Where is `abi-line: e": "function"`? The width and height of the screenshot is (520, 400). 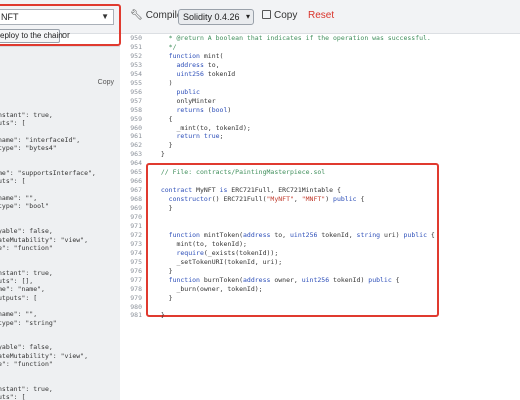
abi-line: e": "function" is located at coordinates (26, 364).